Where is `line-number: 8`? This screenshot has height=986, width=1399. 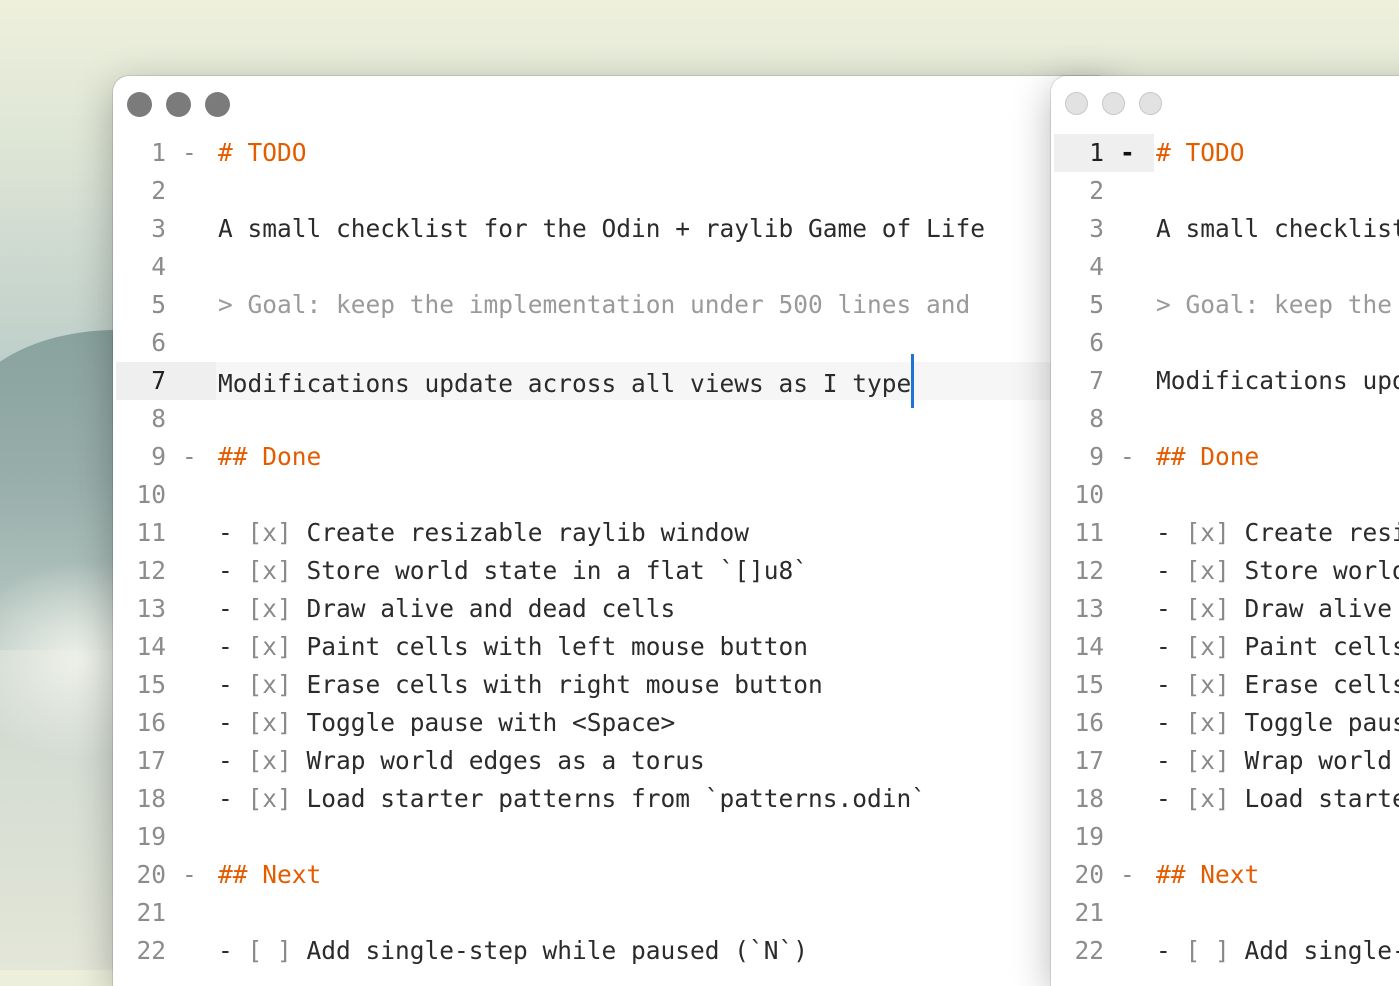 line-number: 8 is located at coordinates (1096, 418).